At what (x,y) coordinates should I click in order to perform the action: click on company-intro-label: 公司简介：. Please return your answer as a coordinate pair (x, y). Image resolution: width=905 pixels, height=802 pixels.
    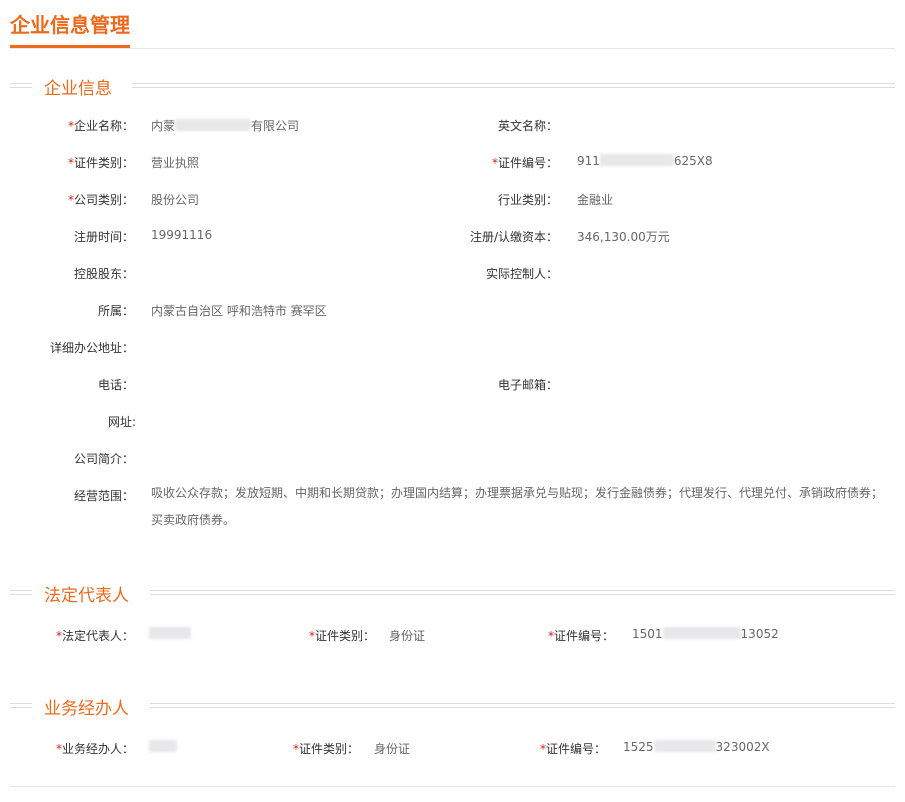
    Looking at the image, I should click on (103, 459).